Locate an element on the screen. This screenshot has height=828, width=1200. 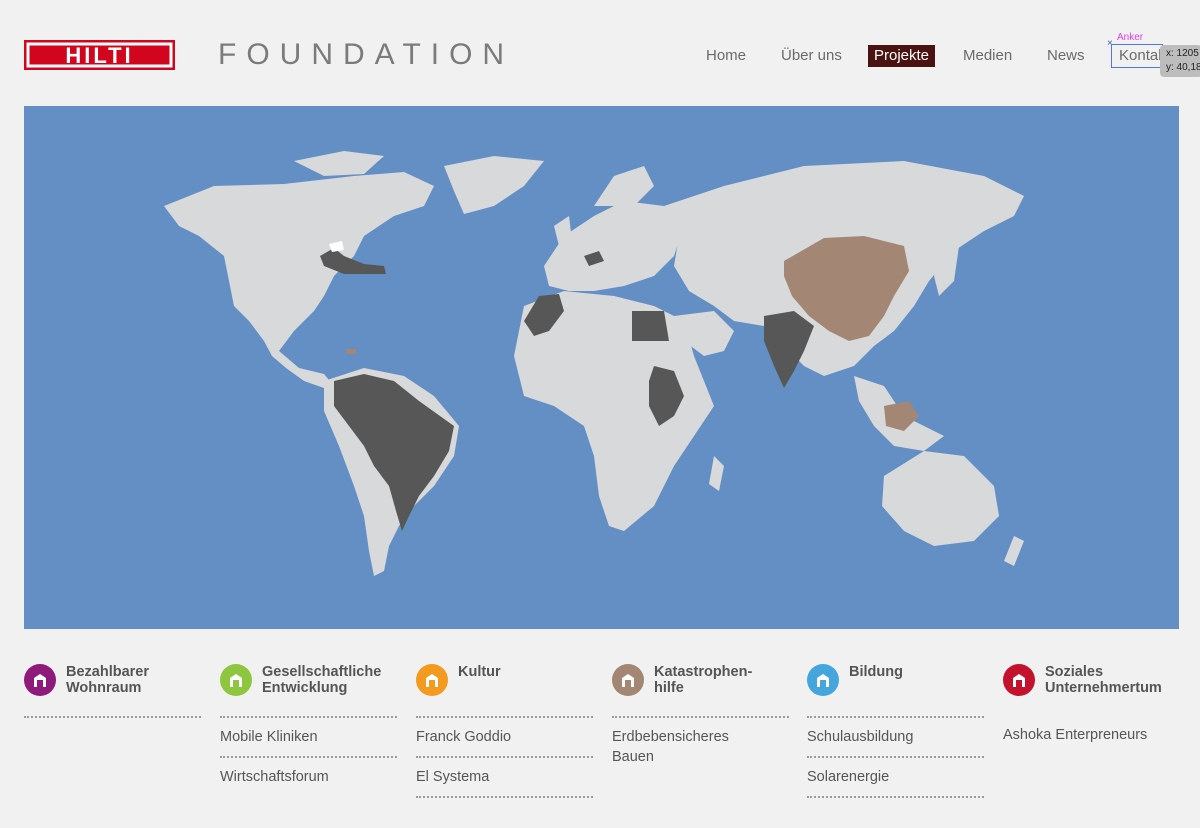
anchor-label: Anker is located at coordinates (1130, 37).